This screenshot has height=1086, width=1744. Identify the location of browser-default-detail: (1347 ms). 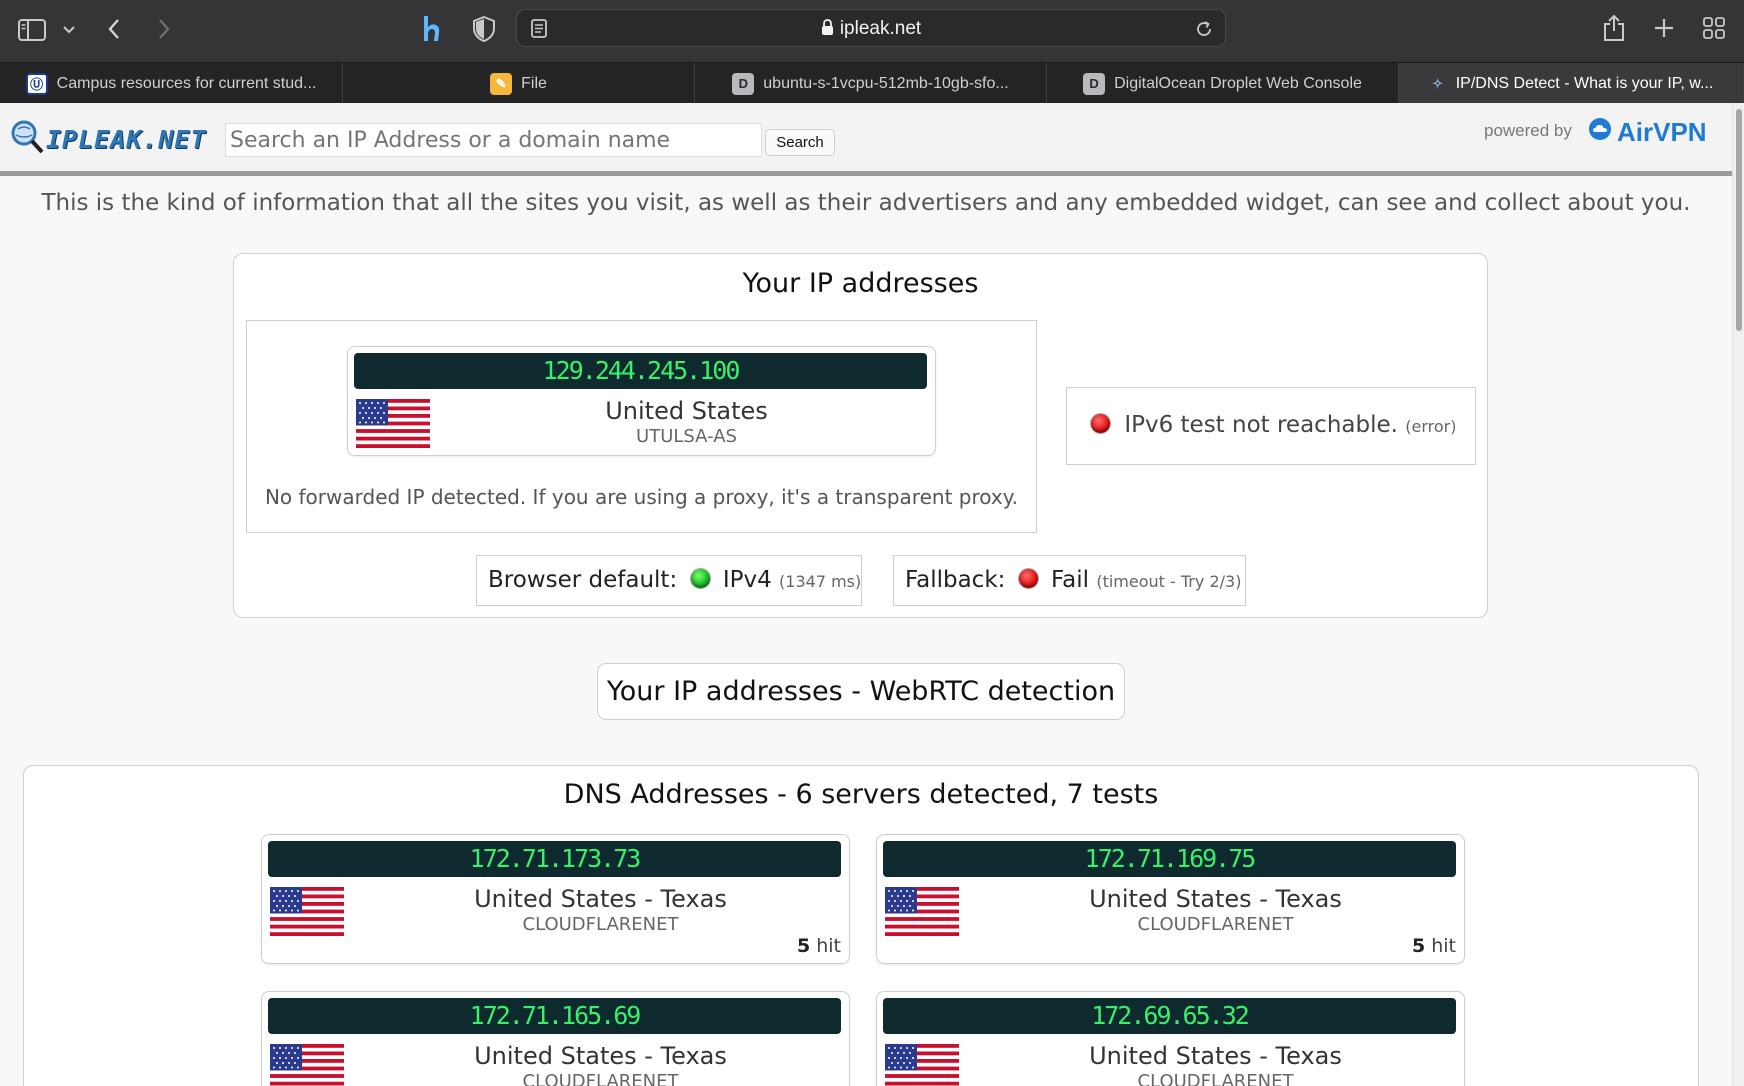
(820, 581).